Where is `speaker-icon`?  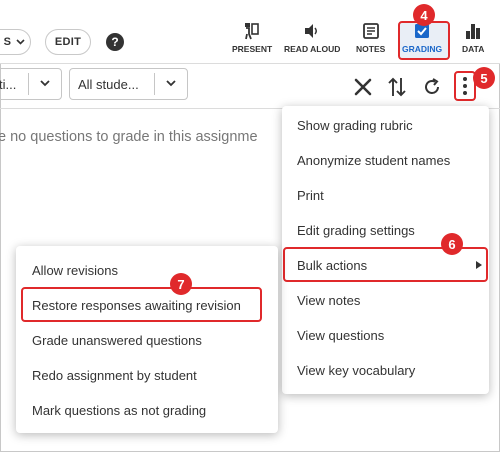
speaker-icon is located at coordinates (311, 31).